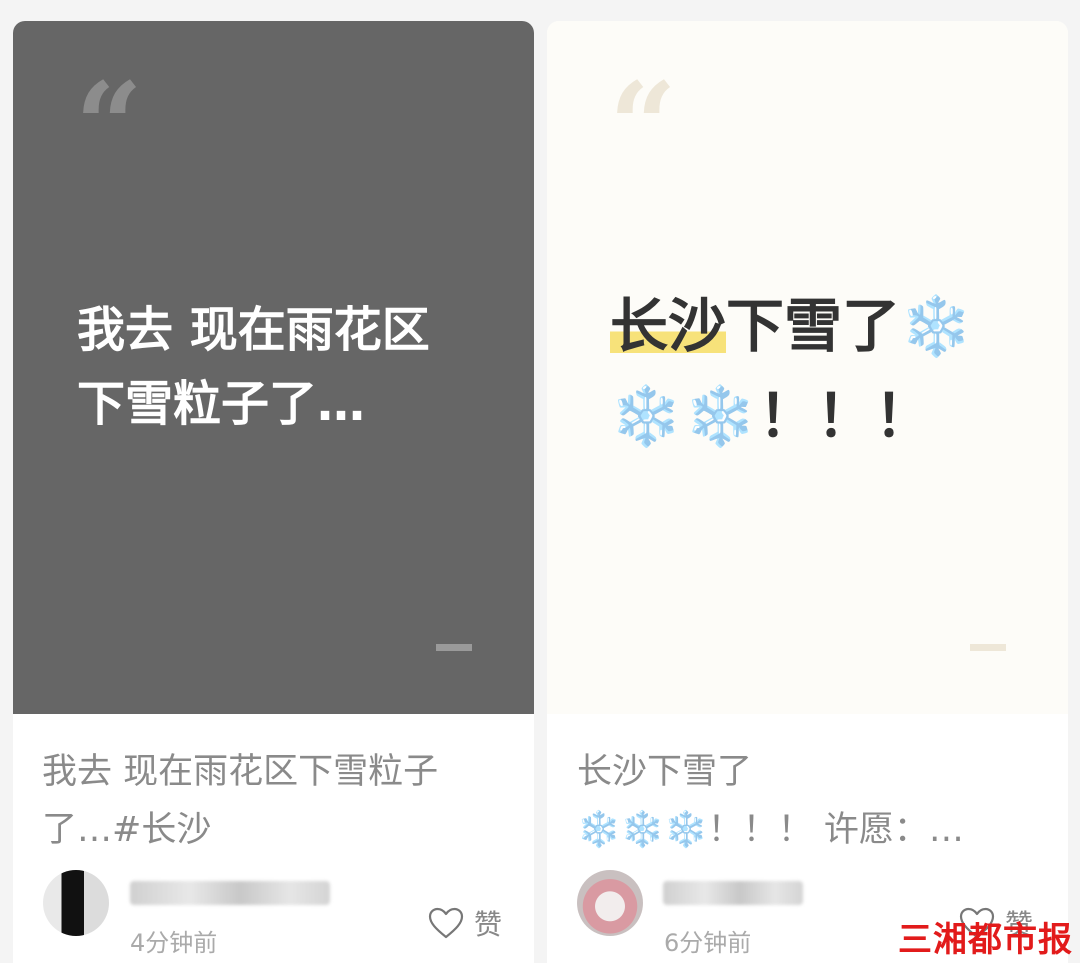  I want to click on cover-text-line: 我去 现在雨花区, so click(253, 330).